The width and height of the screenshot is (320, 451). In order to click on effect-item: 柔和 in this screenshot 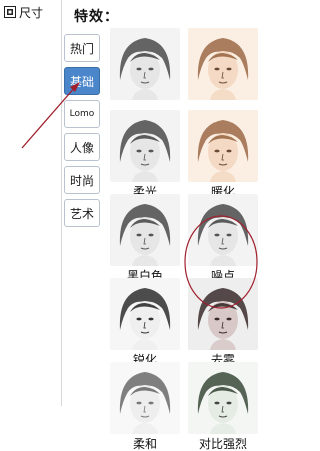, I will do `click(145, 406)`.